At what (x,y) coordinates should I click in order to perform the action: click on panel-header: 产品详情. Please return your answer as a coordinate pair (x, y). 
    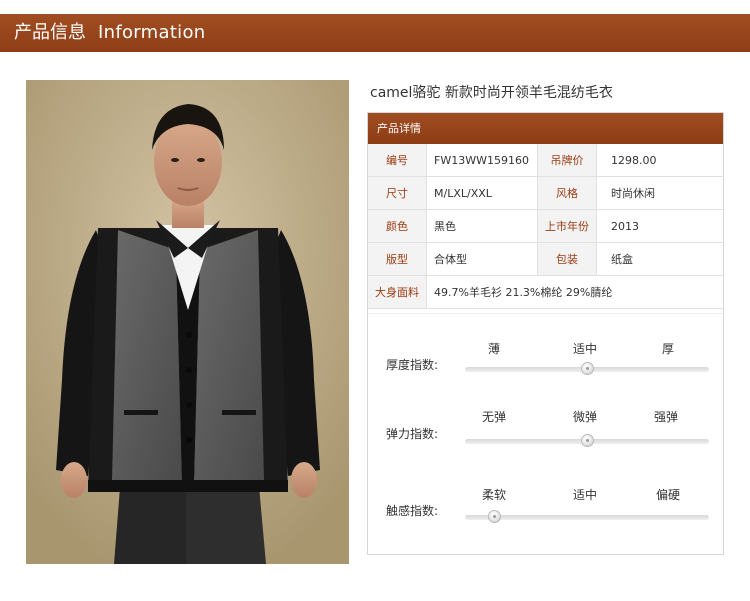
    Looking at the image, I should click on (545, 128).